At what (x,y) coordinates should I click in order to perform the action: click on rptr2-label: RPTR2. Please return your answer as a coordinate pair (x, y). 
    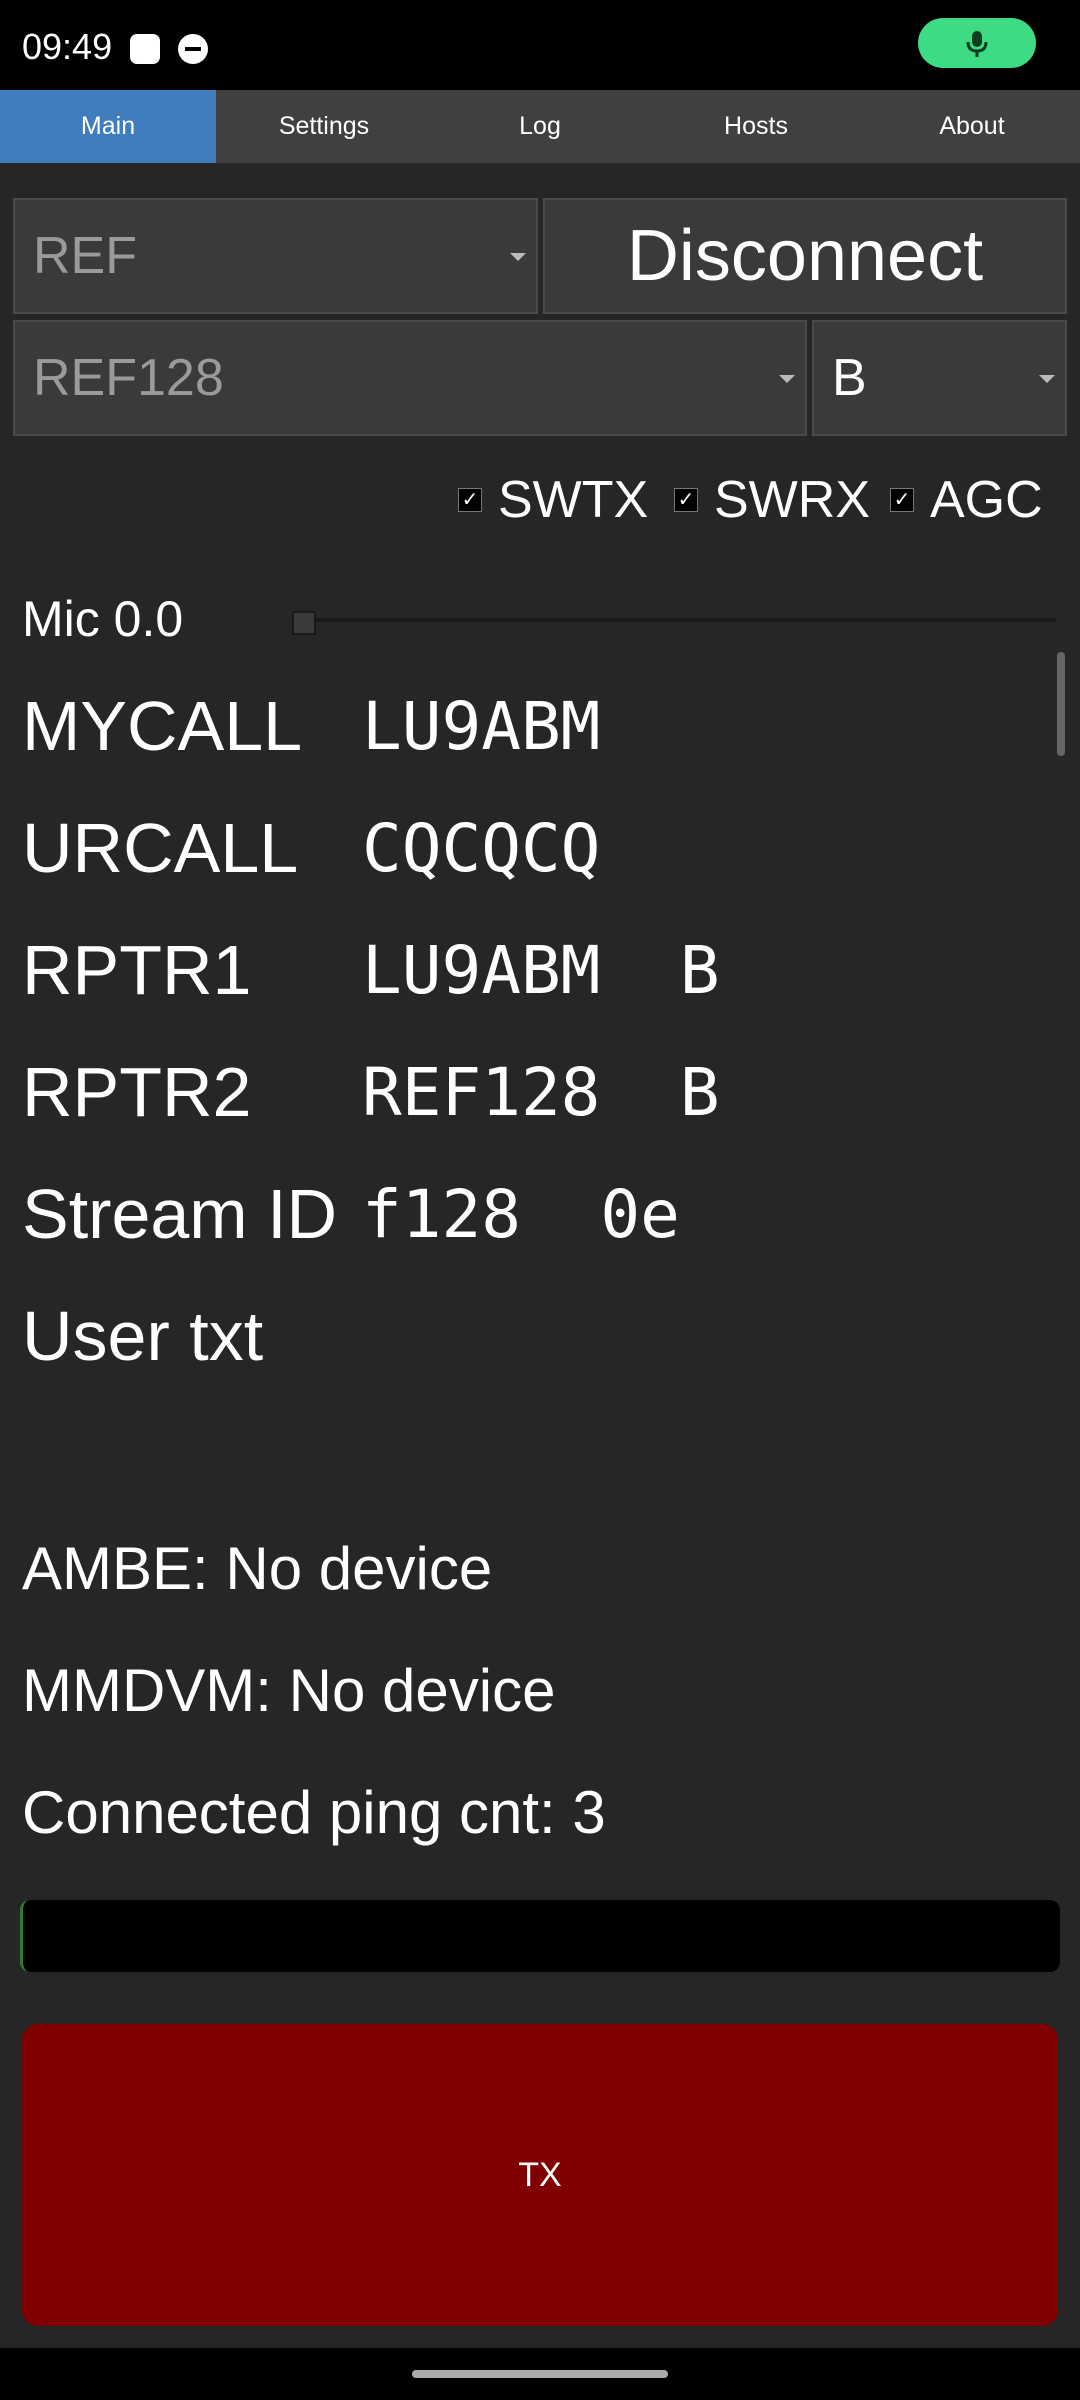
    Looking at the image, I should click on (137, 1092).